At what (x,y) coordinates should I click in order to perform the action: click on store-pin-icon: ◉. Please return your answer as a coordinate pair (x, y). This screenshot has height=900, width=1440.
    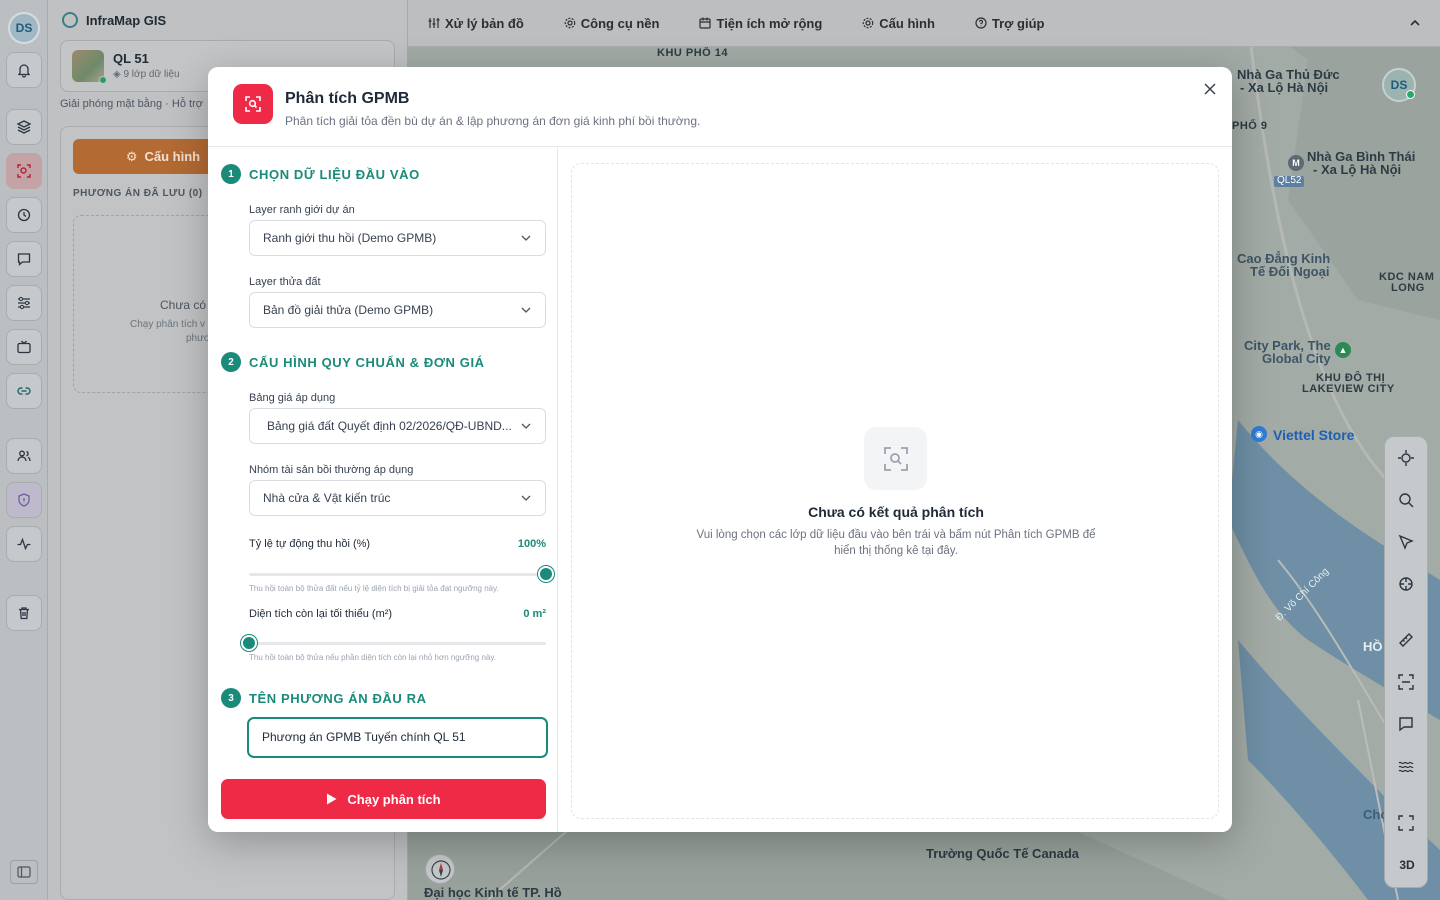
    Looking at the image, I should click on (1259, 434).